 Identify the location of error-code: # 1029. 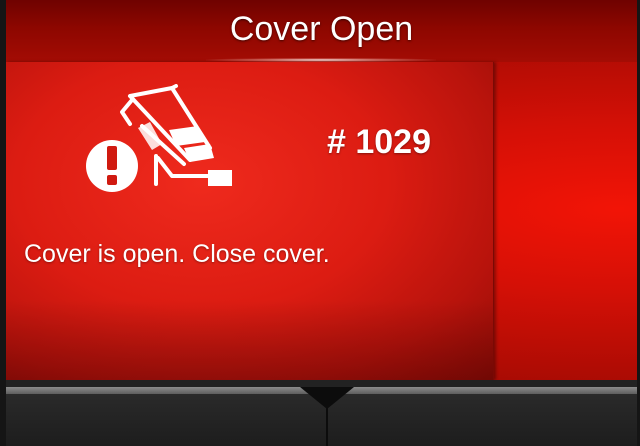
(379, 142).